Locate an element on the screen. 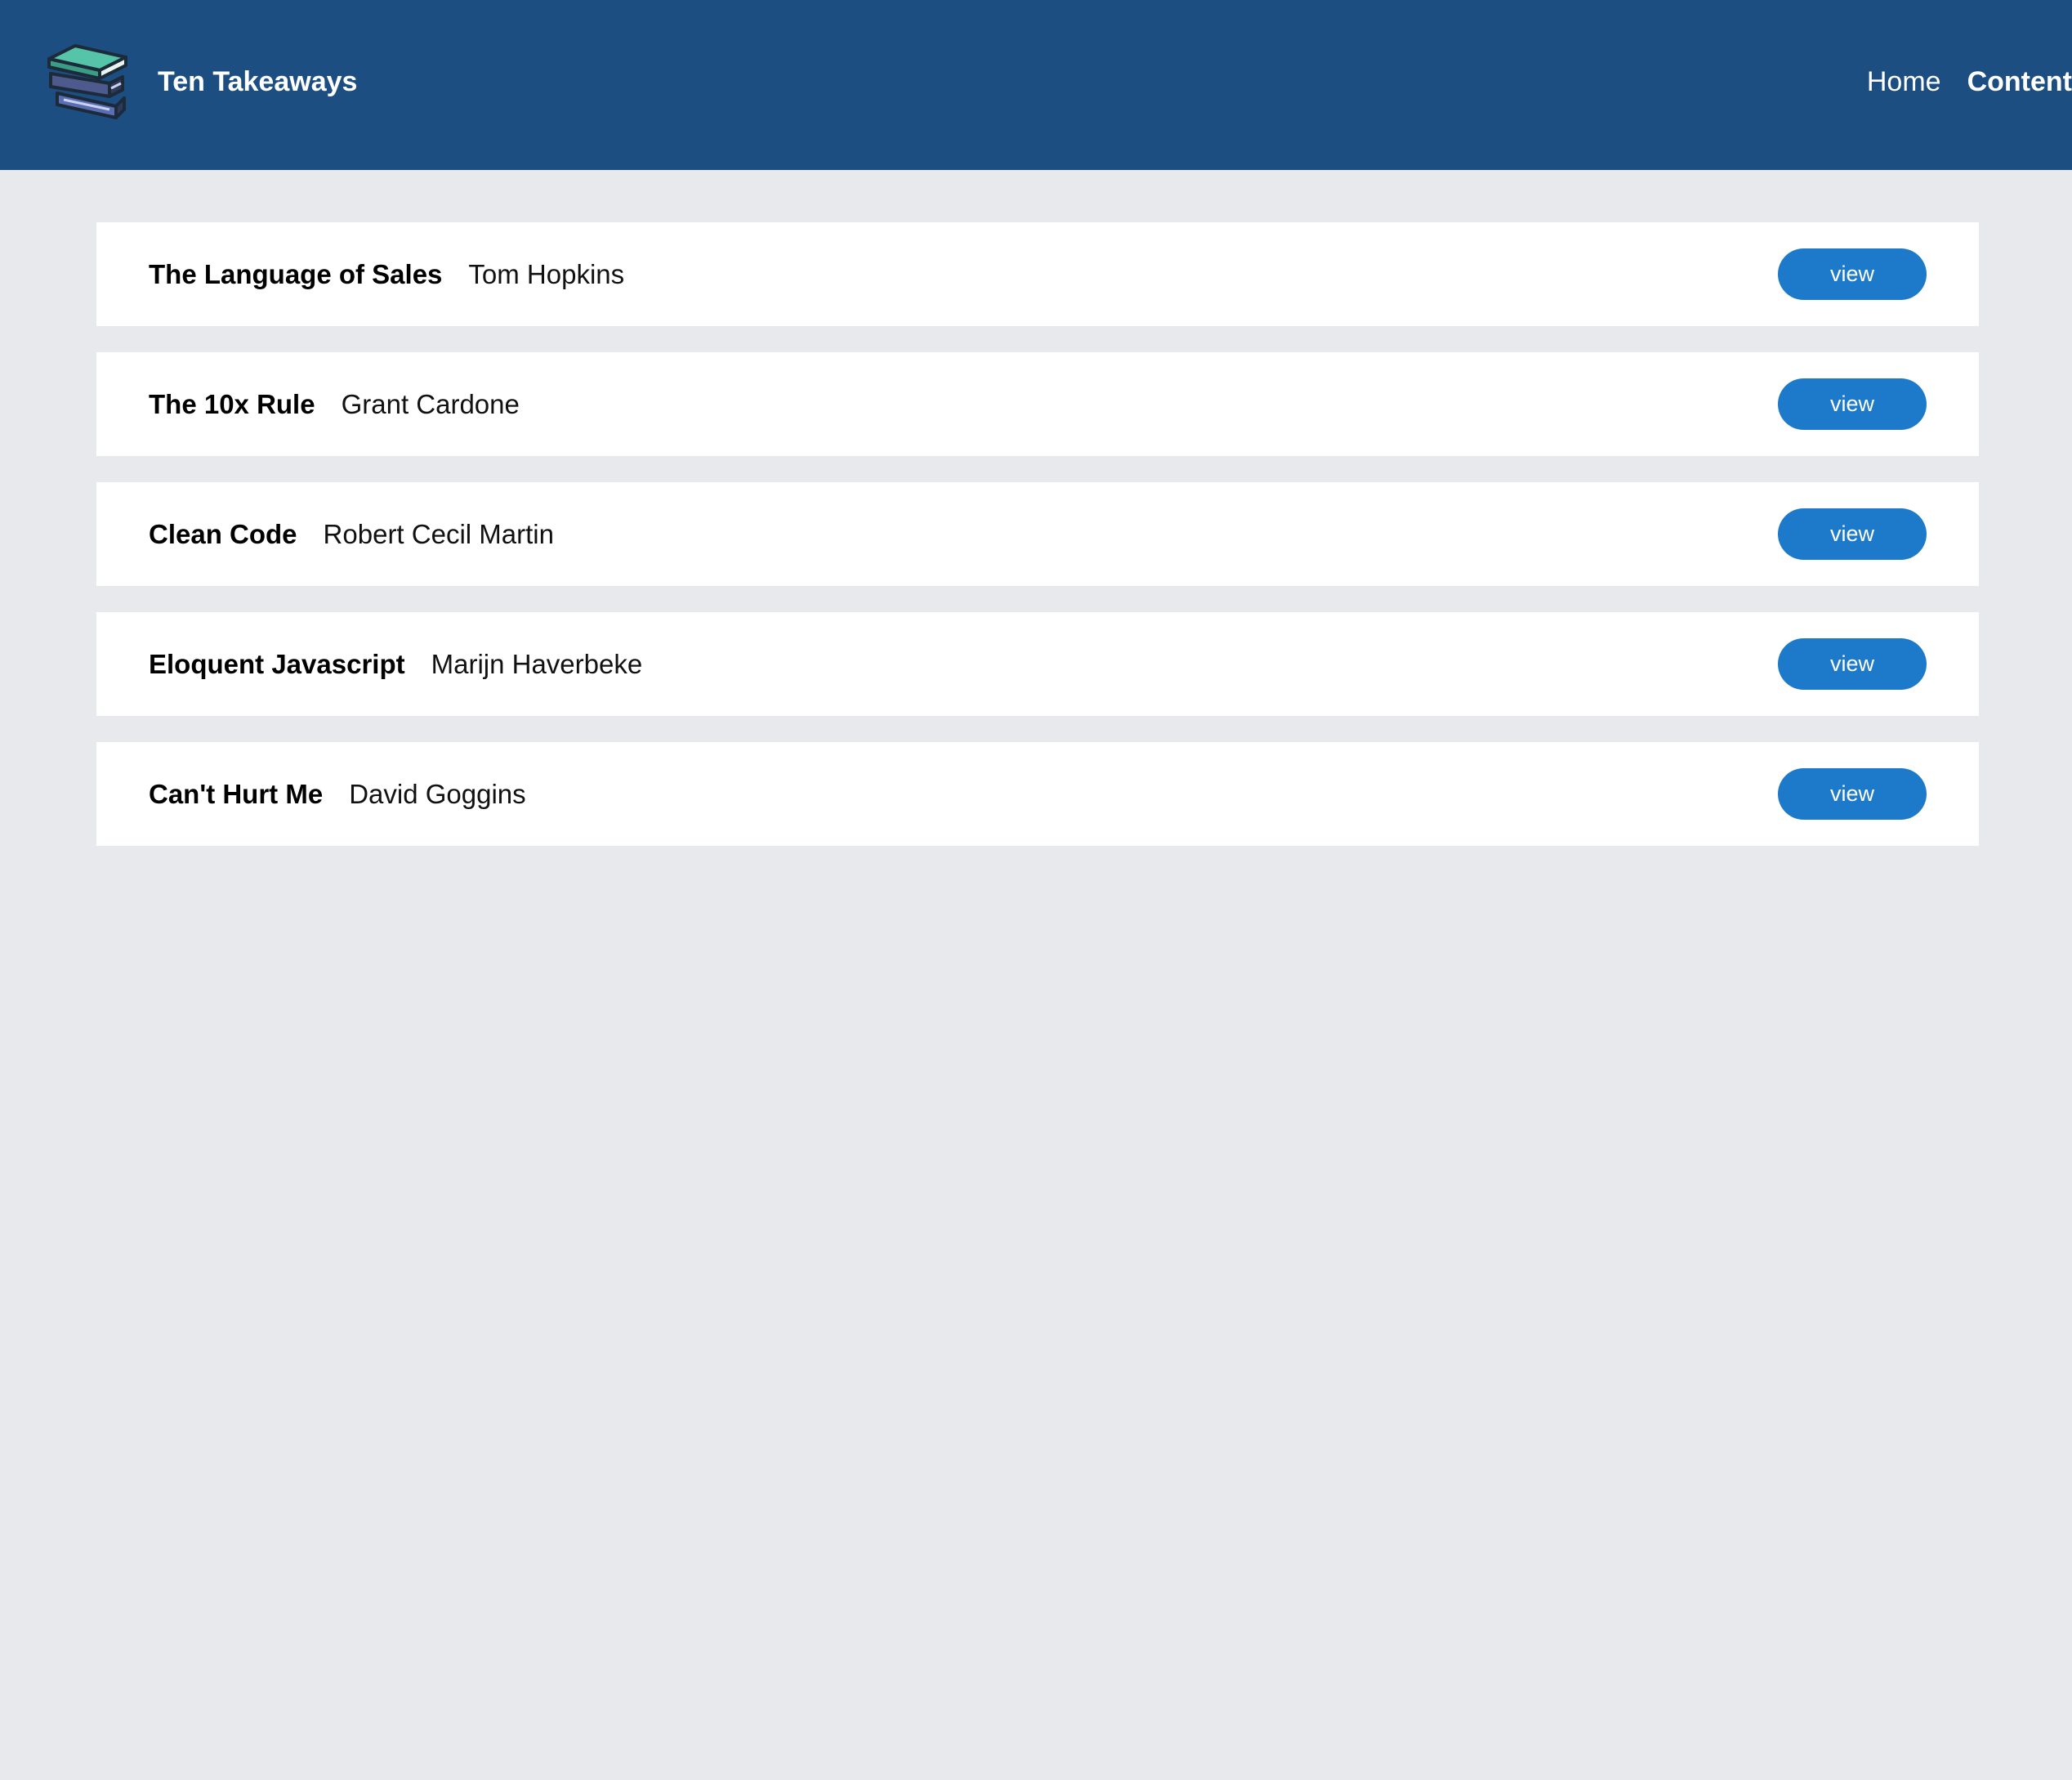 Image resolution: width=2072 pixels, height=1780 pixels. book-title: The Language of Sales is located at coordinates (296, 273).